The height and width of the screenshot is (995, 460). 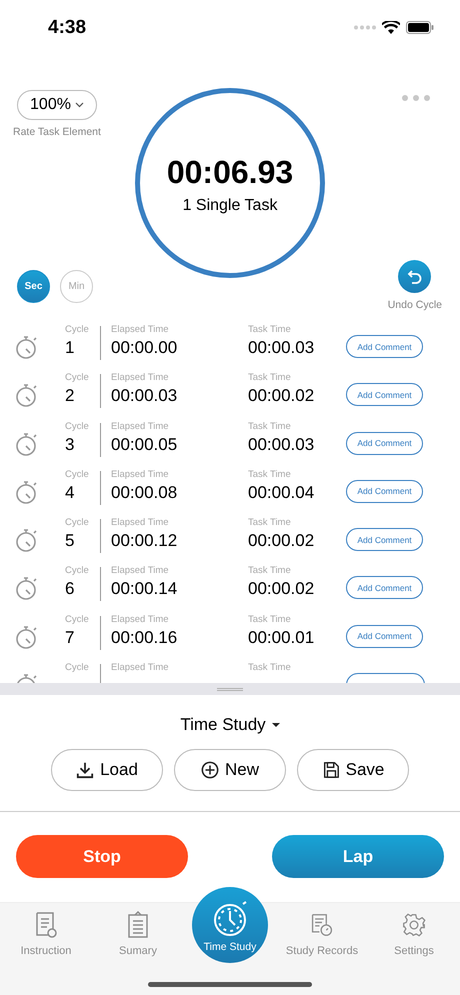 I want to click on tab: Instruction, so click(x=46, y=933).